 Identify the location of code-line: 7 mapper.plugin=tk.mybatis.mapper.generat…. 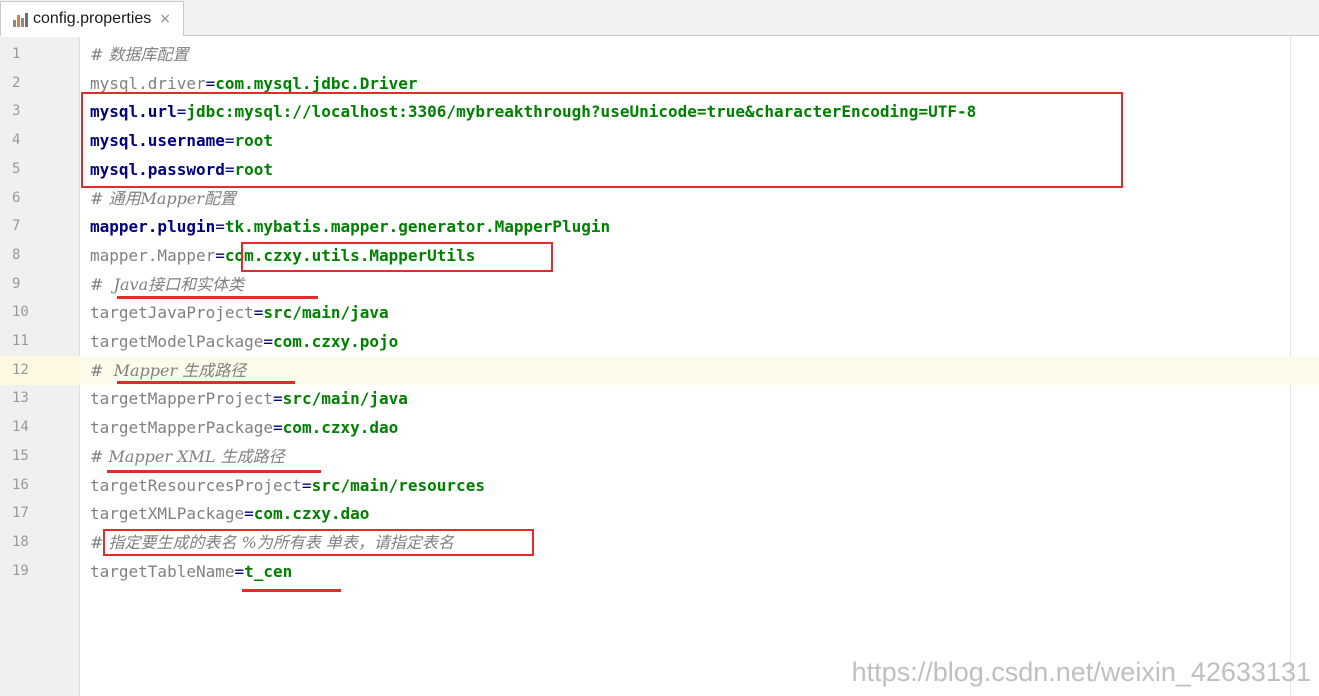
(659, 226).